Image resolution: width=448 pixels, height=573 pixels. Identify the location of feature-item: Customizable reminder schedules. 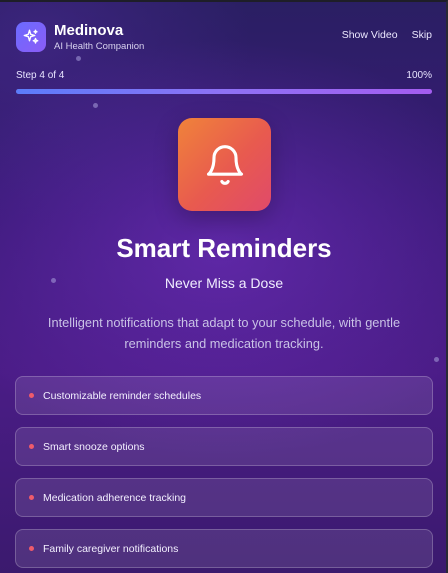
(224, 395).